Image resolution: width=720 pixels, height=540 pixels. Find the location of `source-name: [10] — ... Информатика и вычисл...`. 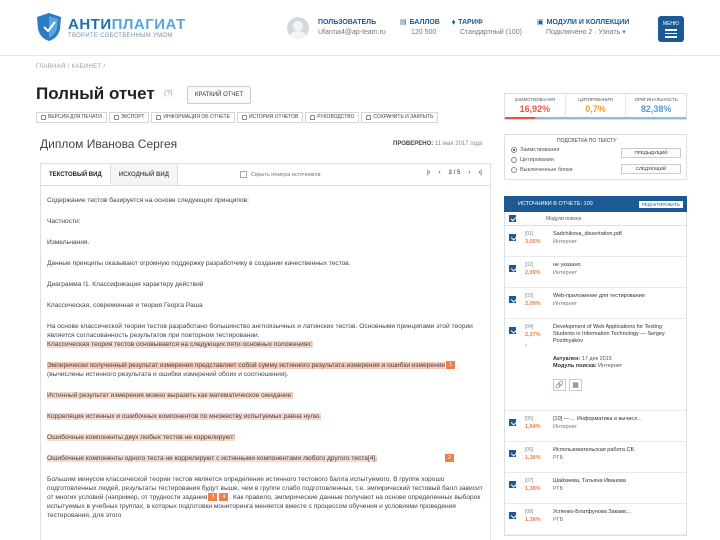

source-name: [10] — ... Информатика и вычисл... is located at coordinates (613, 419).